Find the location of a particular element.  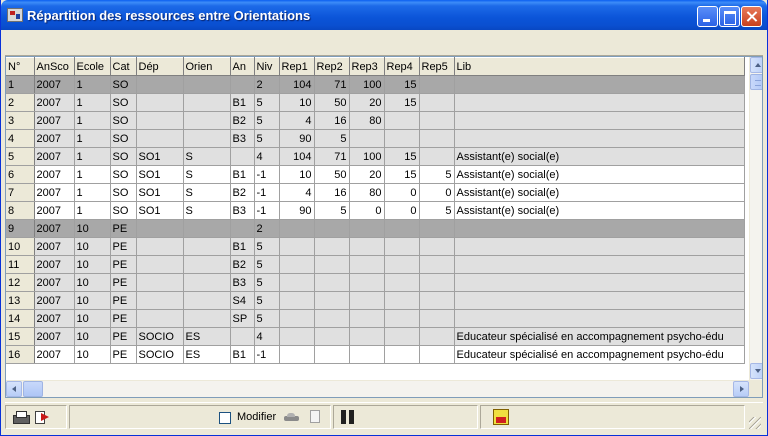

table-cell: 80 is located at coordinates (367, 120).